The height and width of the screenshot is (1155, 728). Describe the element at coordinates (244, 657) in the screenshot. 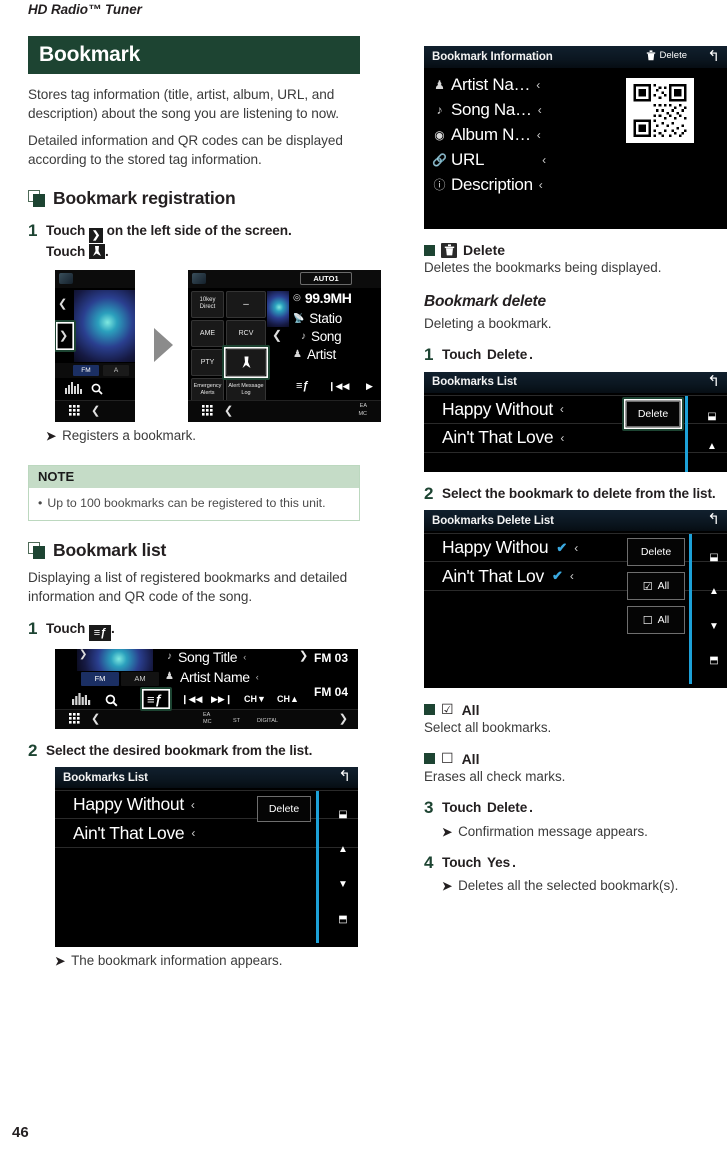

I see `song-scroll-chevron: ‹` at that location.